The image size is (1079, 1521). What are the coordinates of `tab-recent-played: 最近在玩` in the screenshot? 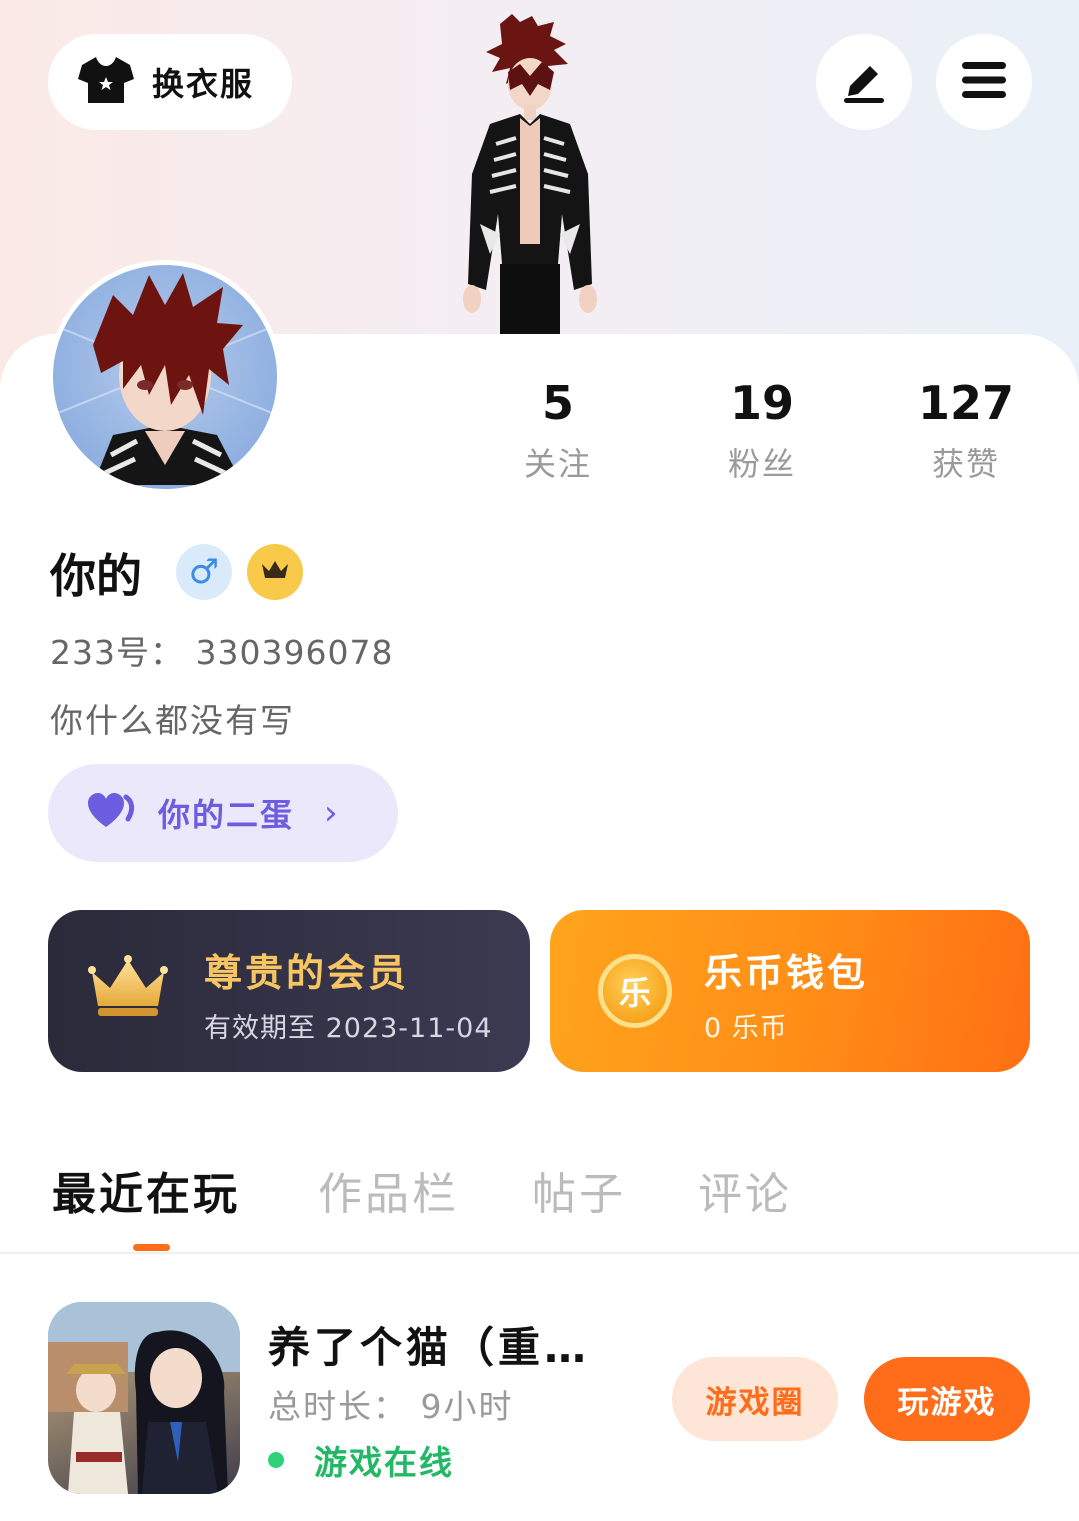 It's located at (146, 1190).